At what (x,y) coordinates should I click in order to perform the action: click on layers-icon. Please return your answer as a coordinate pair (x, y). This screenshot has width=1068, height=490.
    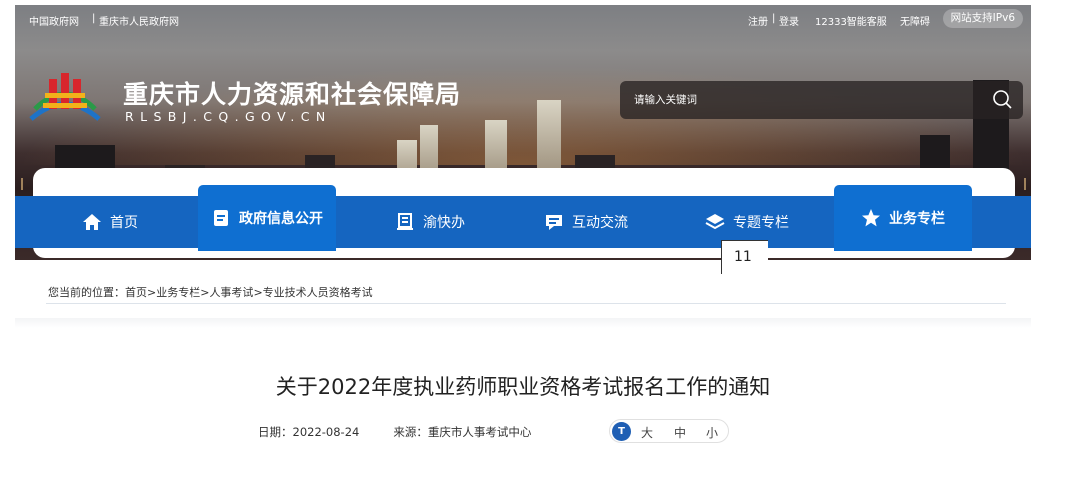
    Looking at the image, I should click on (715, 222).